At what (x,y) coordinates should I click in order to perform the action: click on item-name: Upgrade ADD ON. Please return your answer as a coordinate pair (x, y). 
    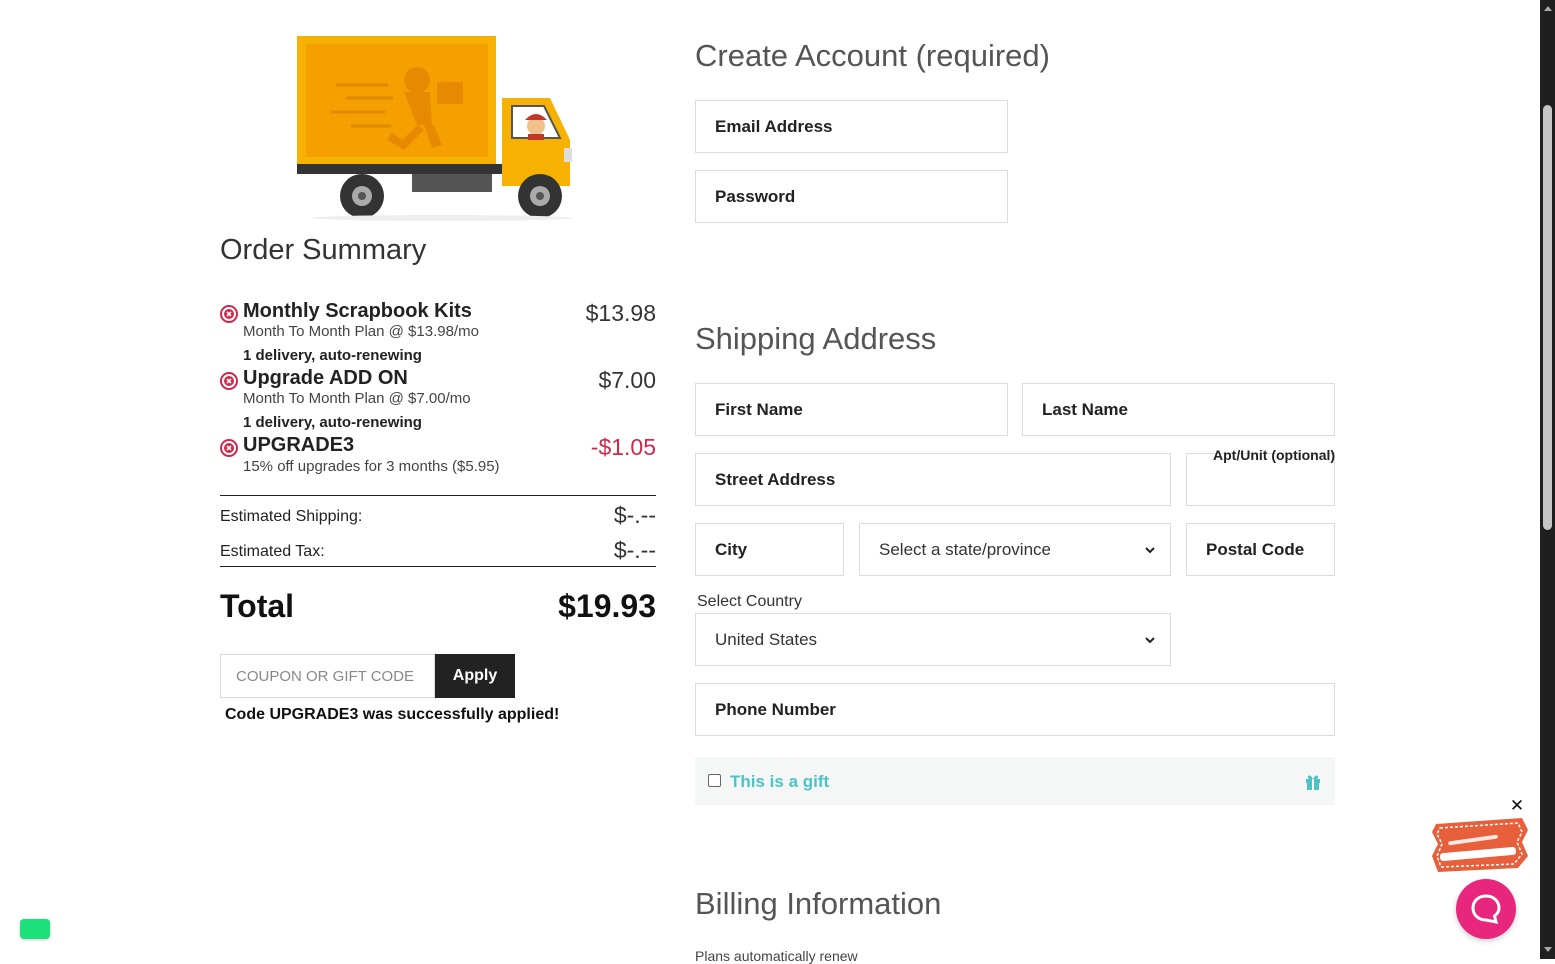
    Looking at the image, I should click on (325, 378).